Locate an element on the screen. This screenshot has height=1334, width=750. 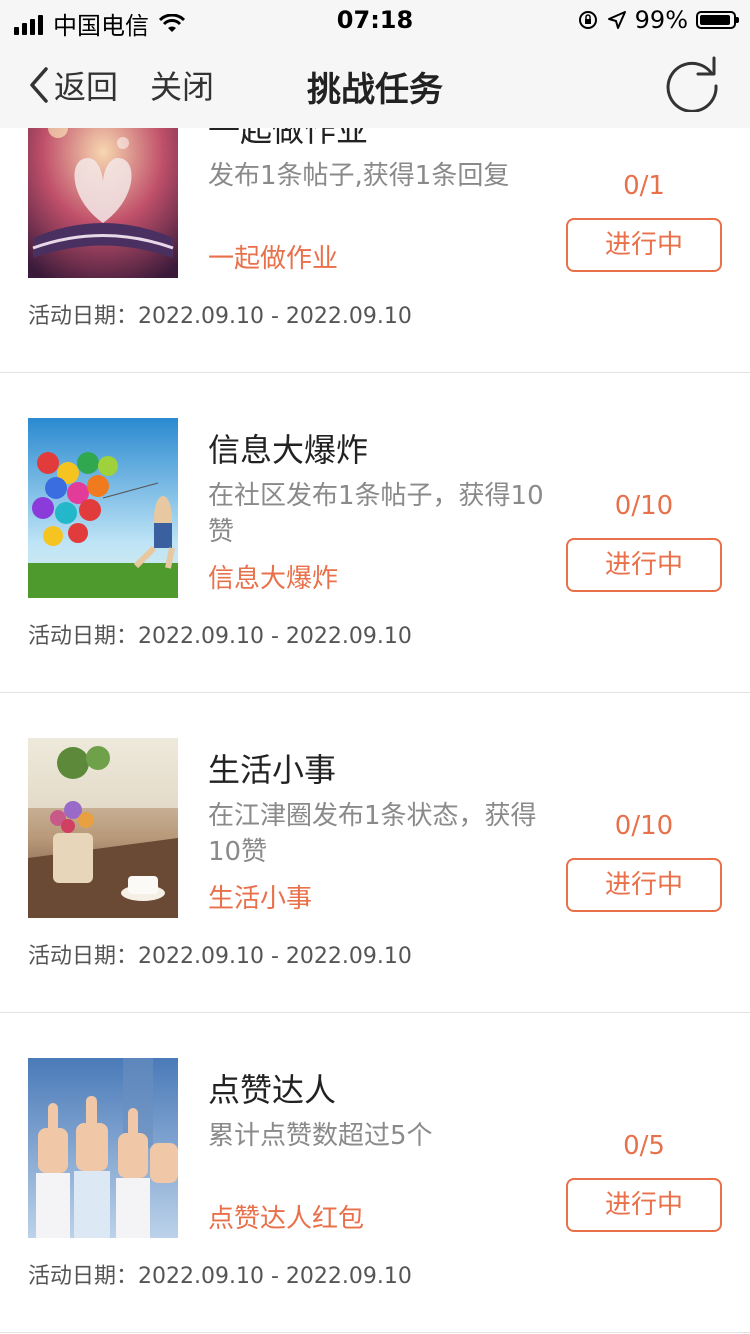
task-title: 信息大爆炸 is located at coordinates (288, 450).